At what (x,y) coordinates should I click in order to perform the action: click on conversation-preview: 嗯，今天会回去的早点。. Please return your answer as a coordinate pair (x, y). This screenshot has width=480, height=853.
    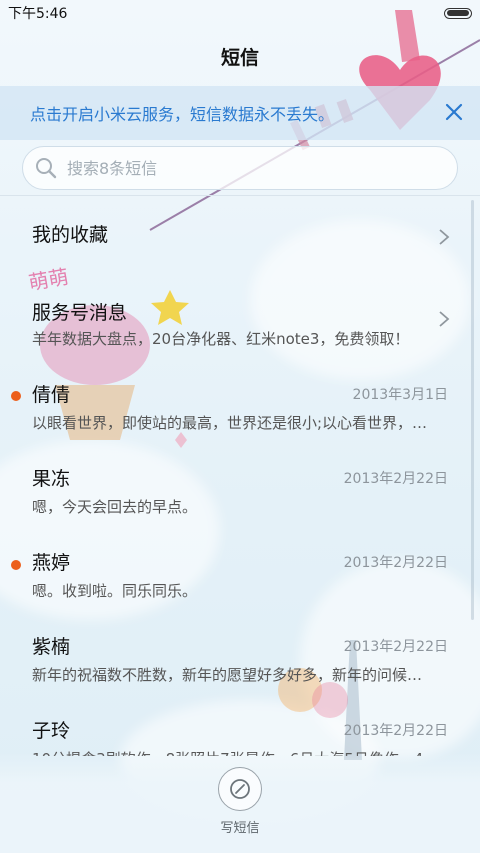
    Looking at the image, I should click on (115, 507).